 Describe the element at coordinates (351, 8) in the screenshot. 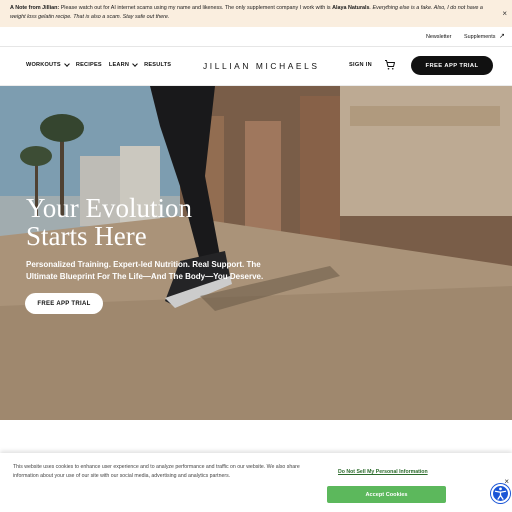

I see `announcement-brand: Alaya Naturals` at that location.